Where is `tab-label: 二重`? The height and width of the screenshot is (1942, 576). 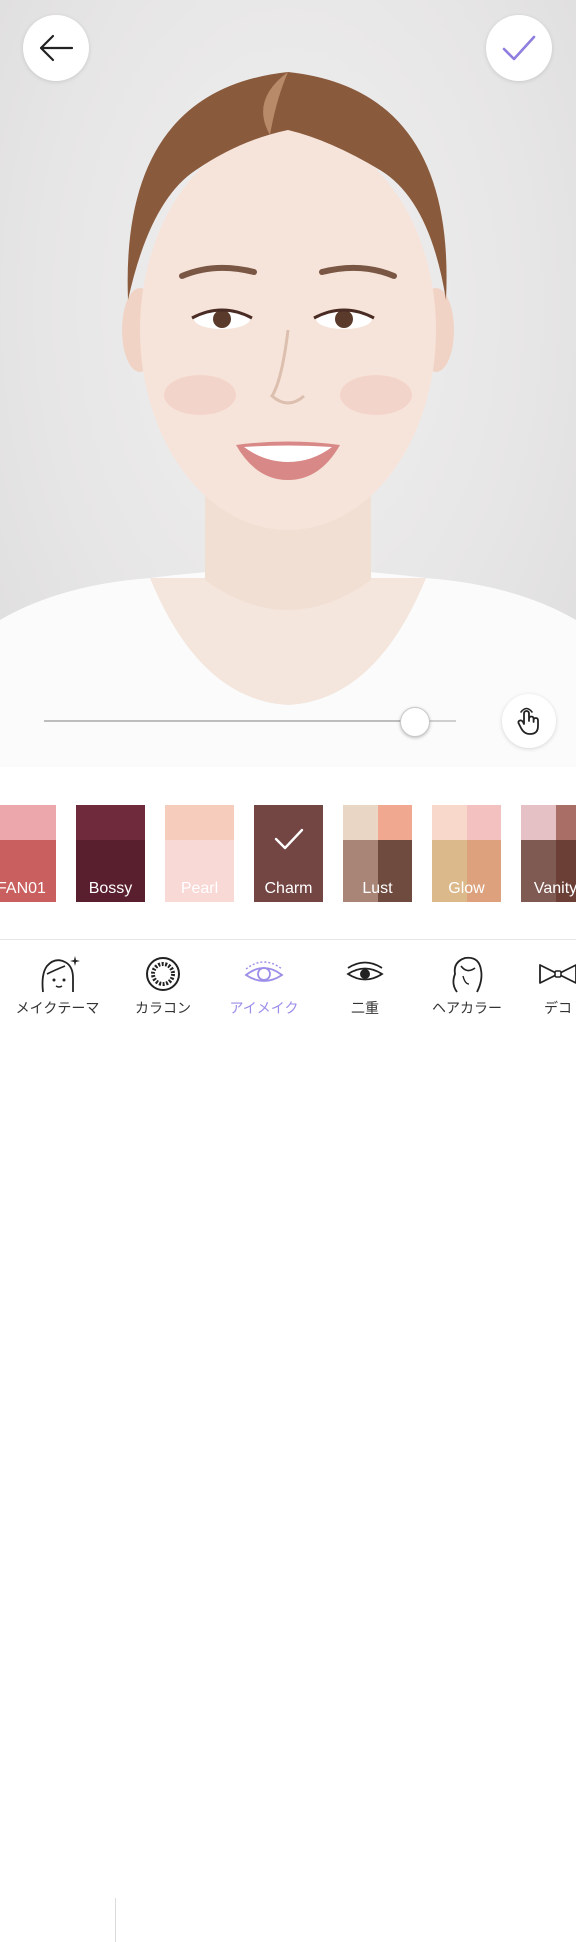 tab-label: 二重 is located at coordinates (365, 1009).